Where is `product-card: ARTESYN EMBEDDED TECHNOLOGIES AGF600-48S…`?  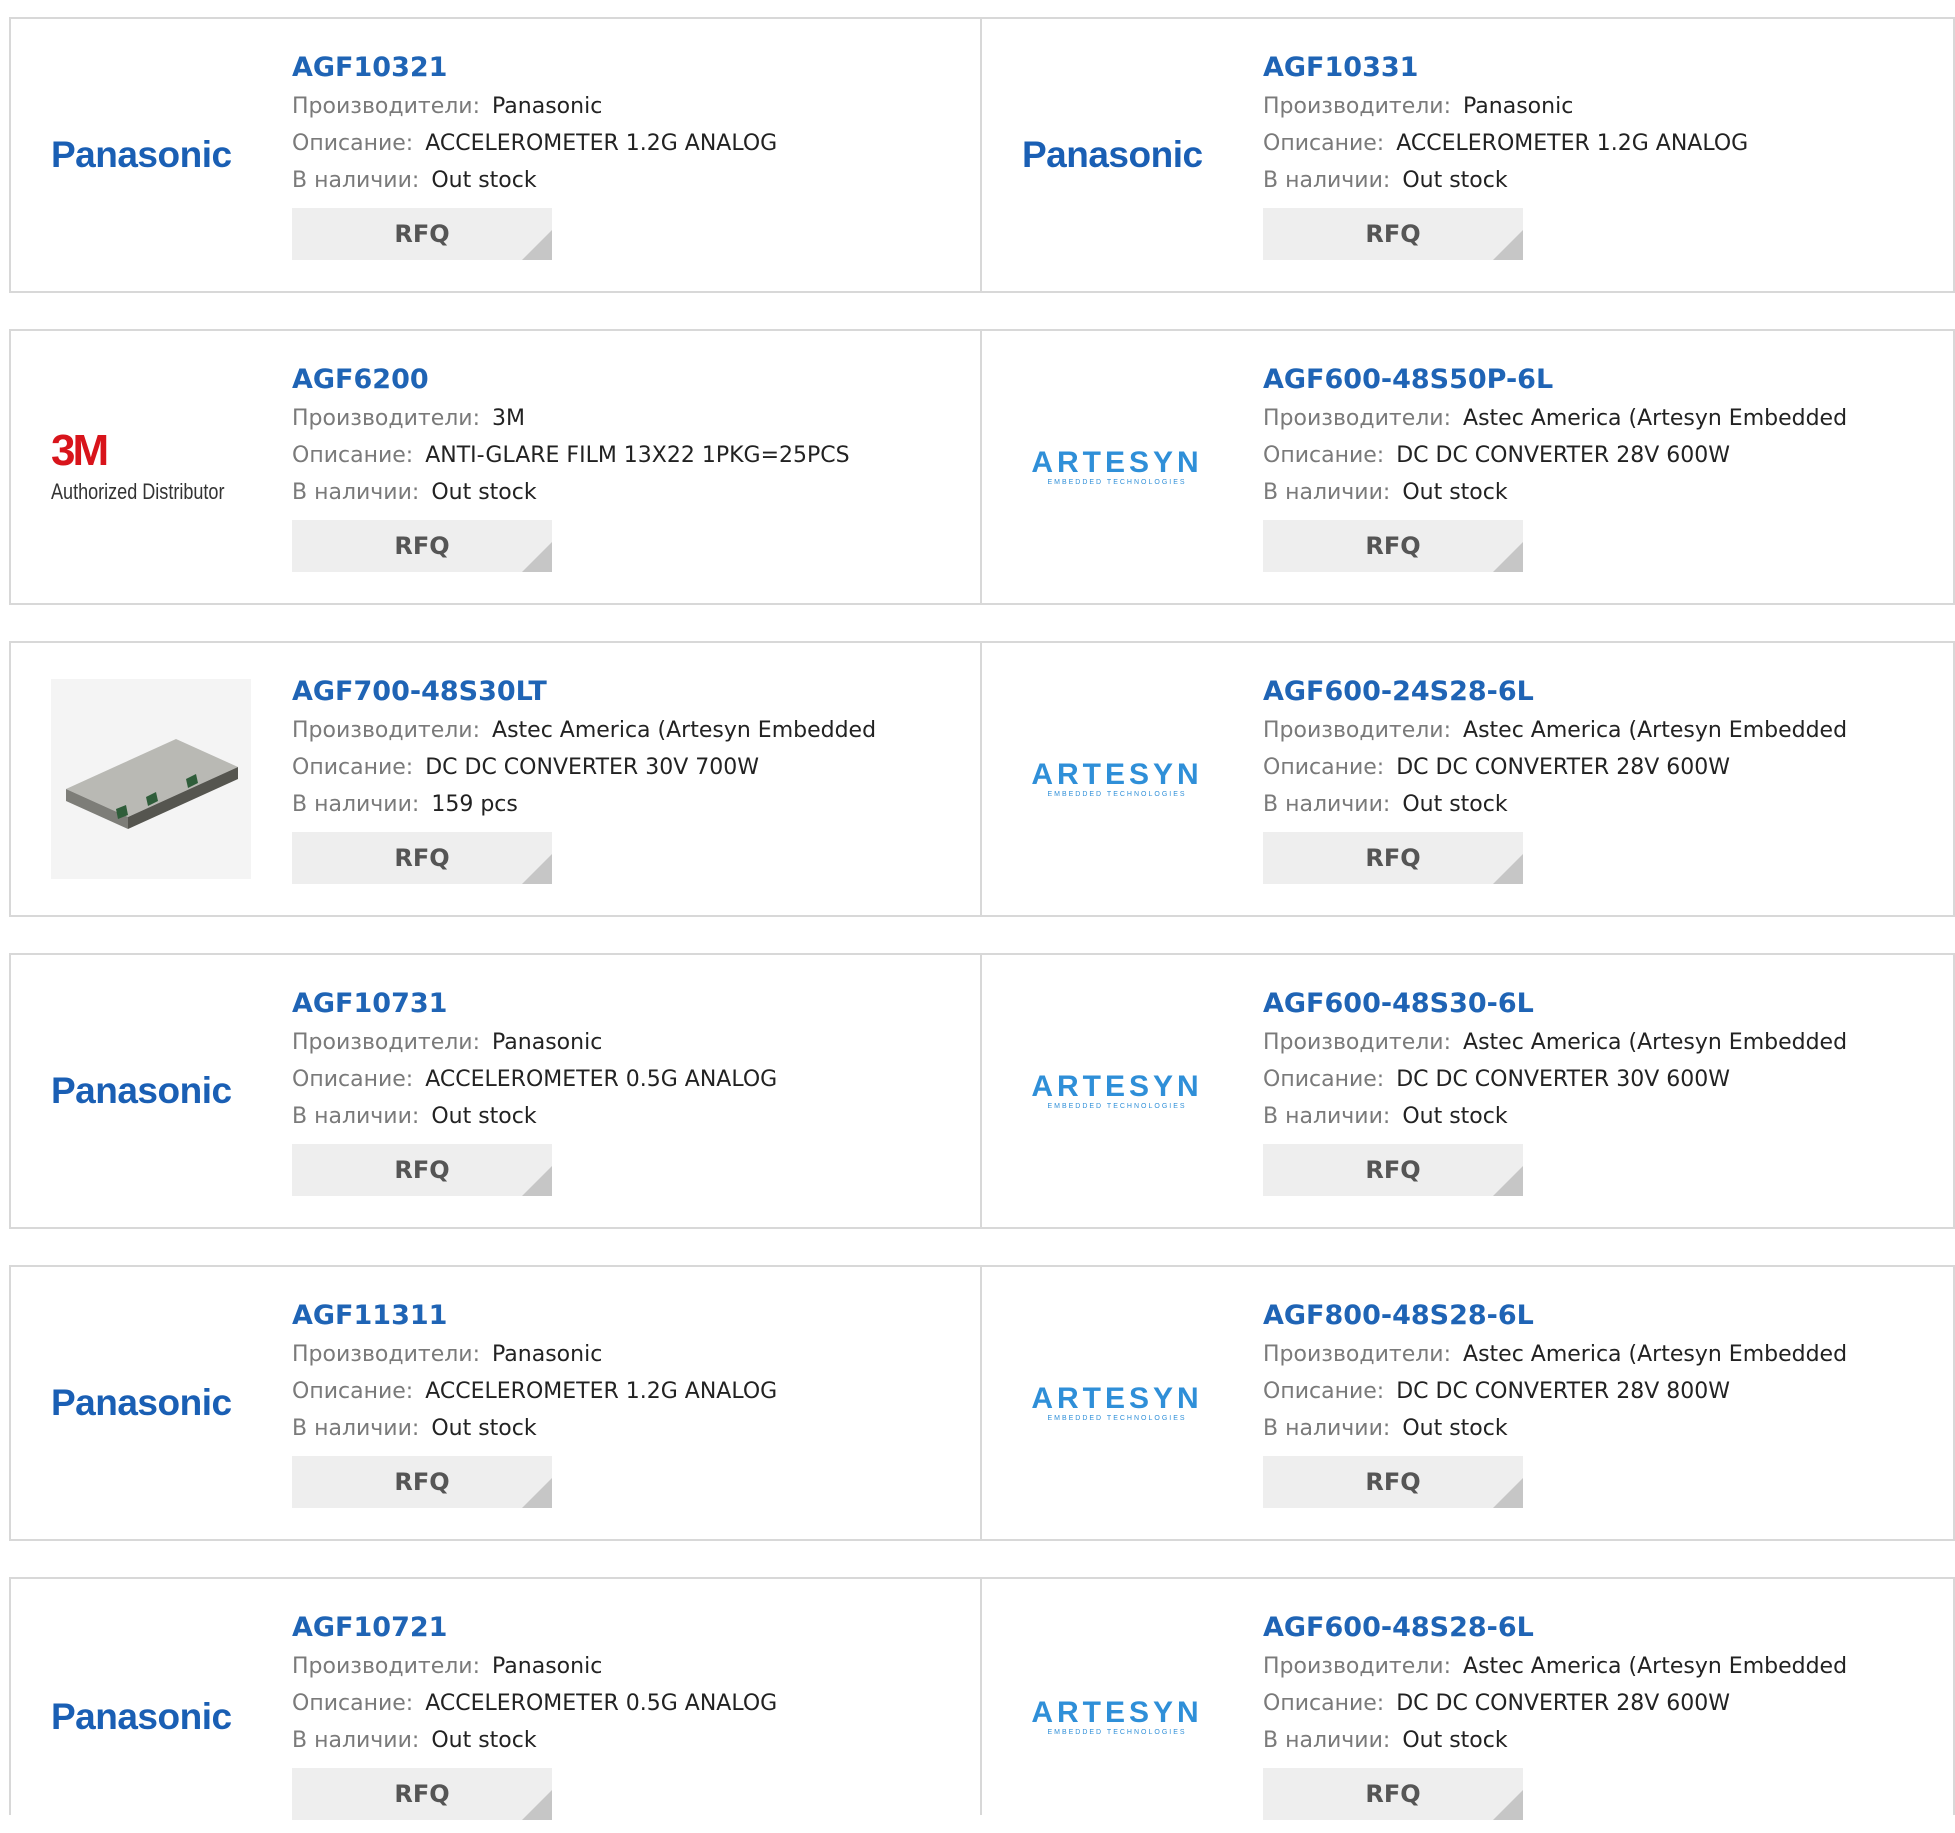
product-card: ARTESYN EMBEDDED TECHNOLOGIES AGF600-48S… is located at coordinates (1467, 1091).